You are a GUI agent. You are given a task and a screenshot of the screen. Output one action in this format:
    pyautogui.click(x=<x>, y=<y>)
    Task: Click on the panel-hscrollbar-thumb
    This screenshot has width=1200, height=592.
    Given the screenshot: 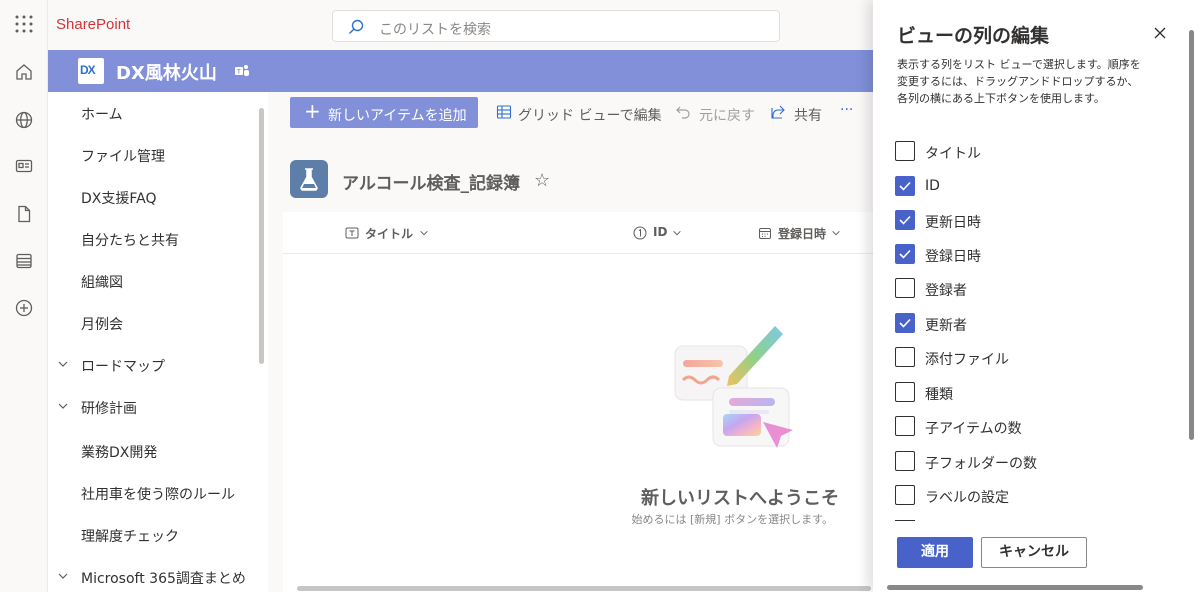 What is the action you would take?
    pyautogui.click(x=1015, y=587)
    